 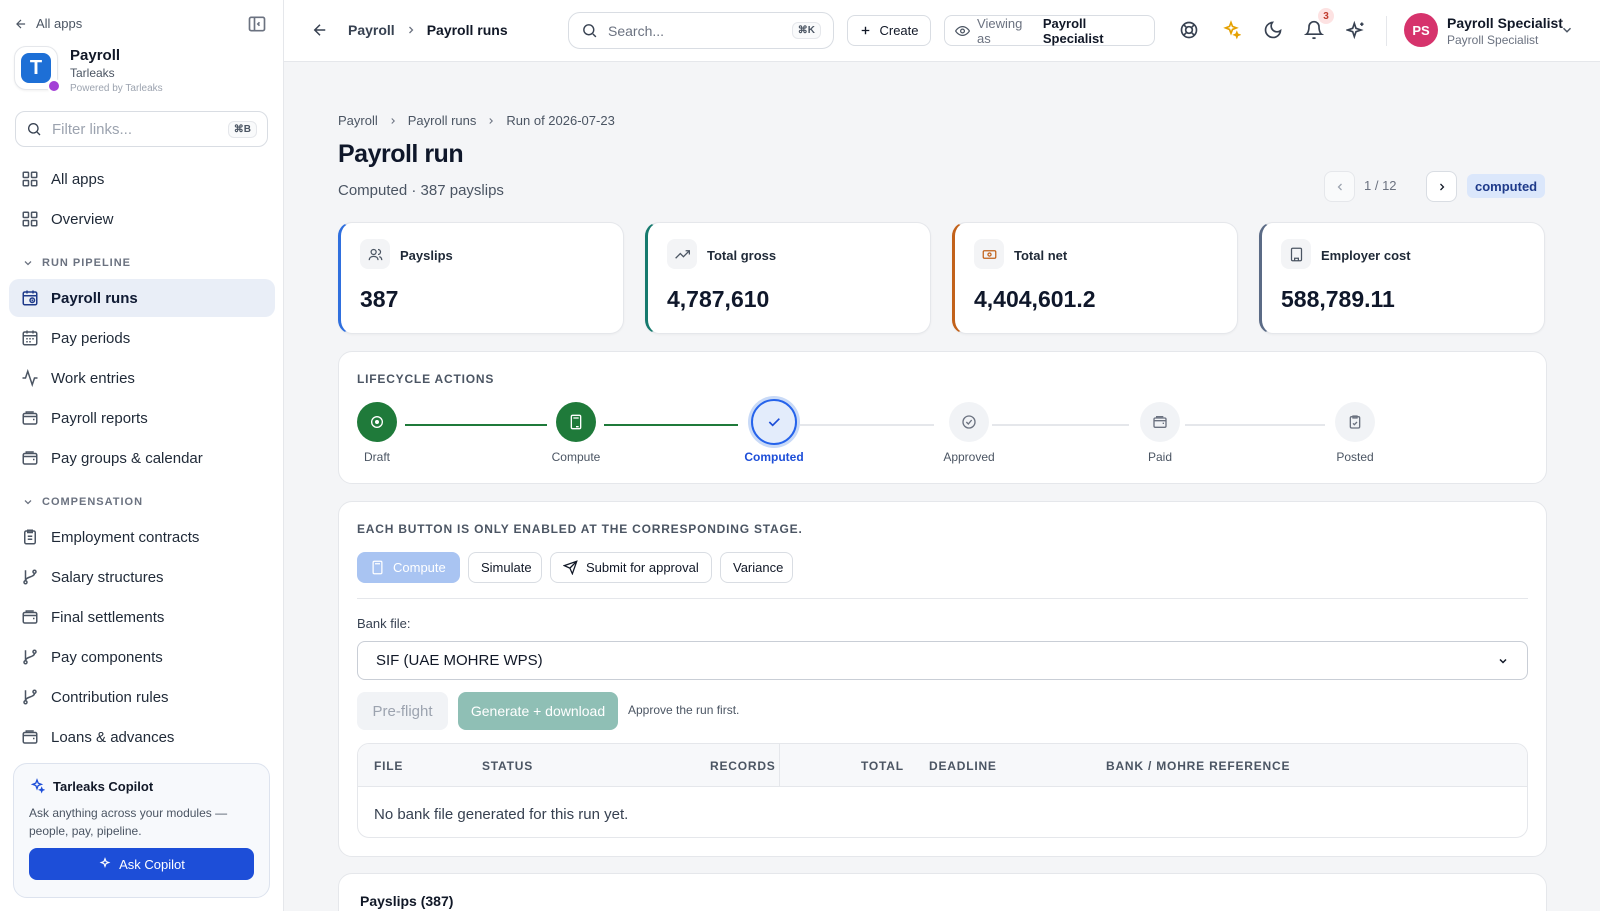 What do you see at coordinates (1198, 766) in the screenshot?
I see `th-reference: BANK / MOHRE REFERENCE` at bounding box center [1198, 766].